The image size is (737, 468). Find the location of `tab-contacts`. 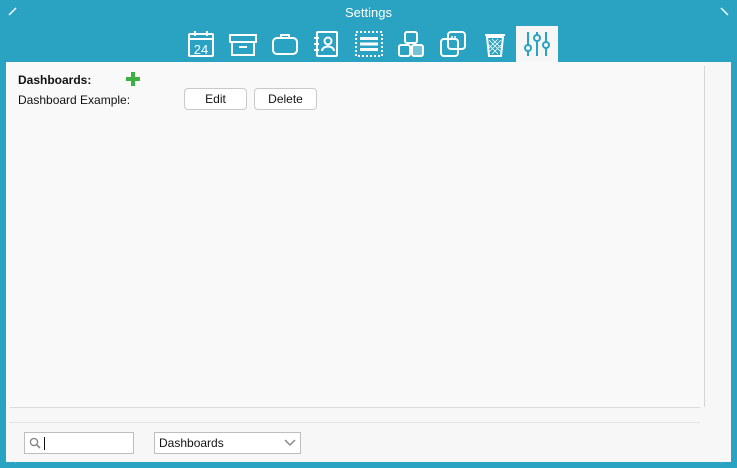

tab-contacts is located at coordinates (327, 44).